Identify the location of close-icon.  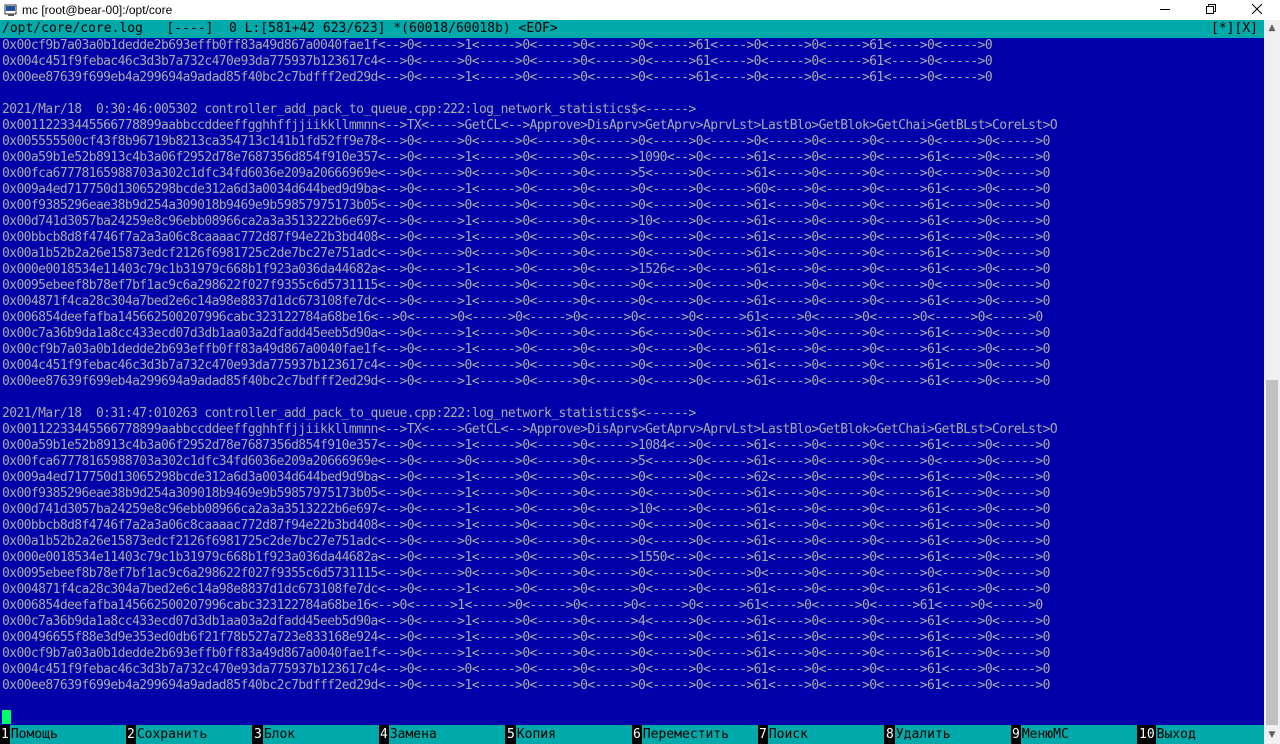
(1257, 9).